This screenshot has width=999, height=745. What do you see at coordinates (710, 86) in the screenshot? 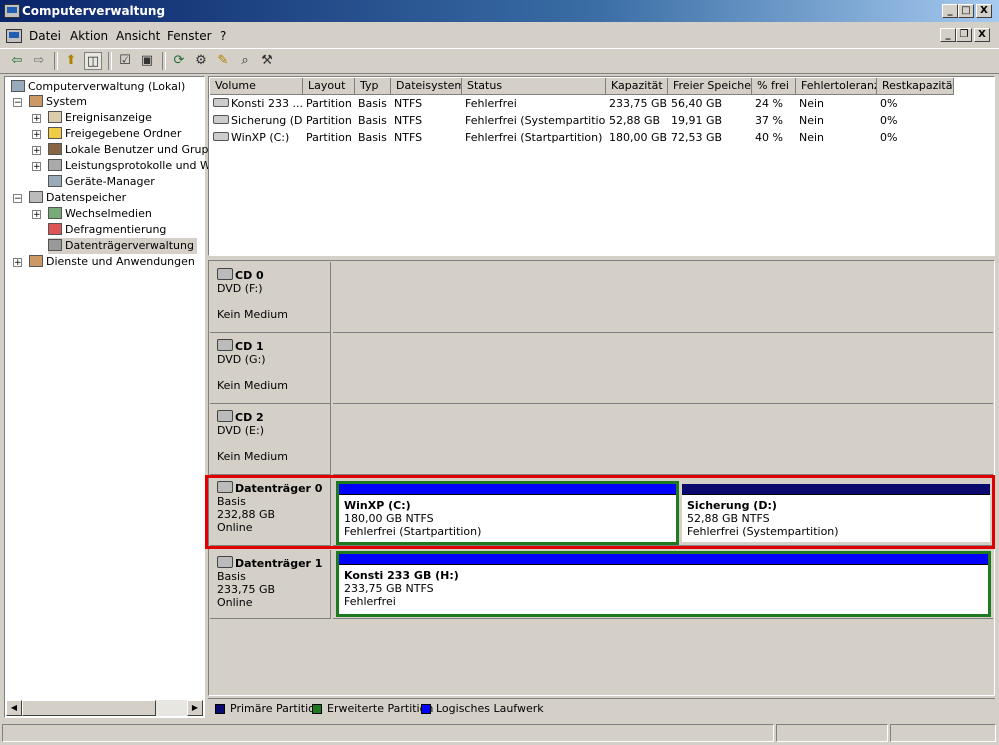
I see `column-header-freier-speicher: Freier Speicher` at bounding box center [710, 86].